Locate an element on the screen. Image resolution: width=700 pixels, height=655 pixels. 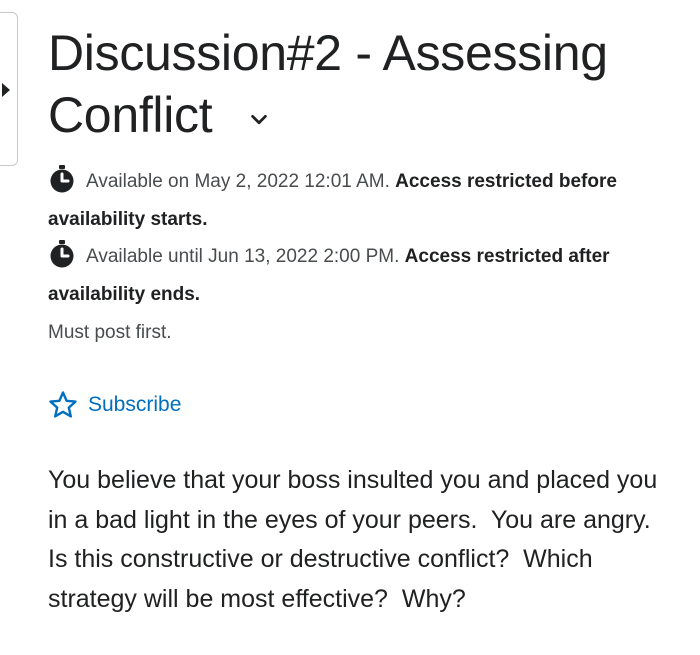
subscribe-label: Subscribe is located at coordinates (135, 404).